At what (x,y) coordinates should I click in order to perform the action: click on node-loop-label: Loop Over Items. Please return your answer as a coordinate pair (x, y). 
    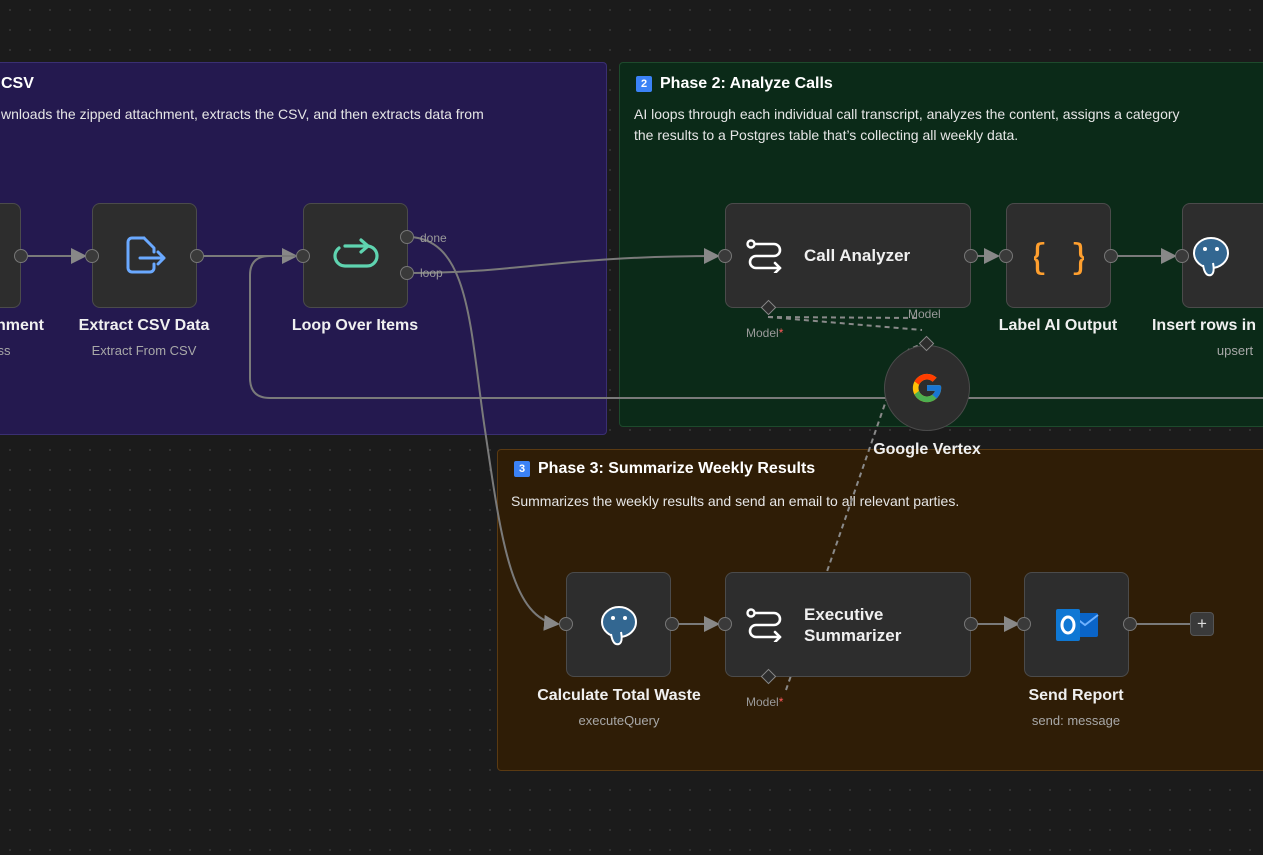
    Looking at the image, I should click on (355, 325).